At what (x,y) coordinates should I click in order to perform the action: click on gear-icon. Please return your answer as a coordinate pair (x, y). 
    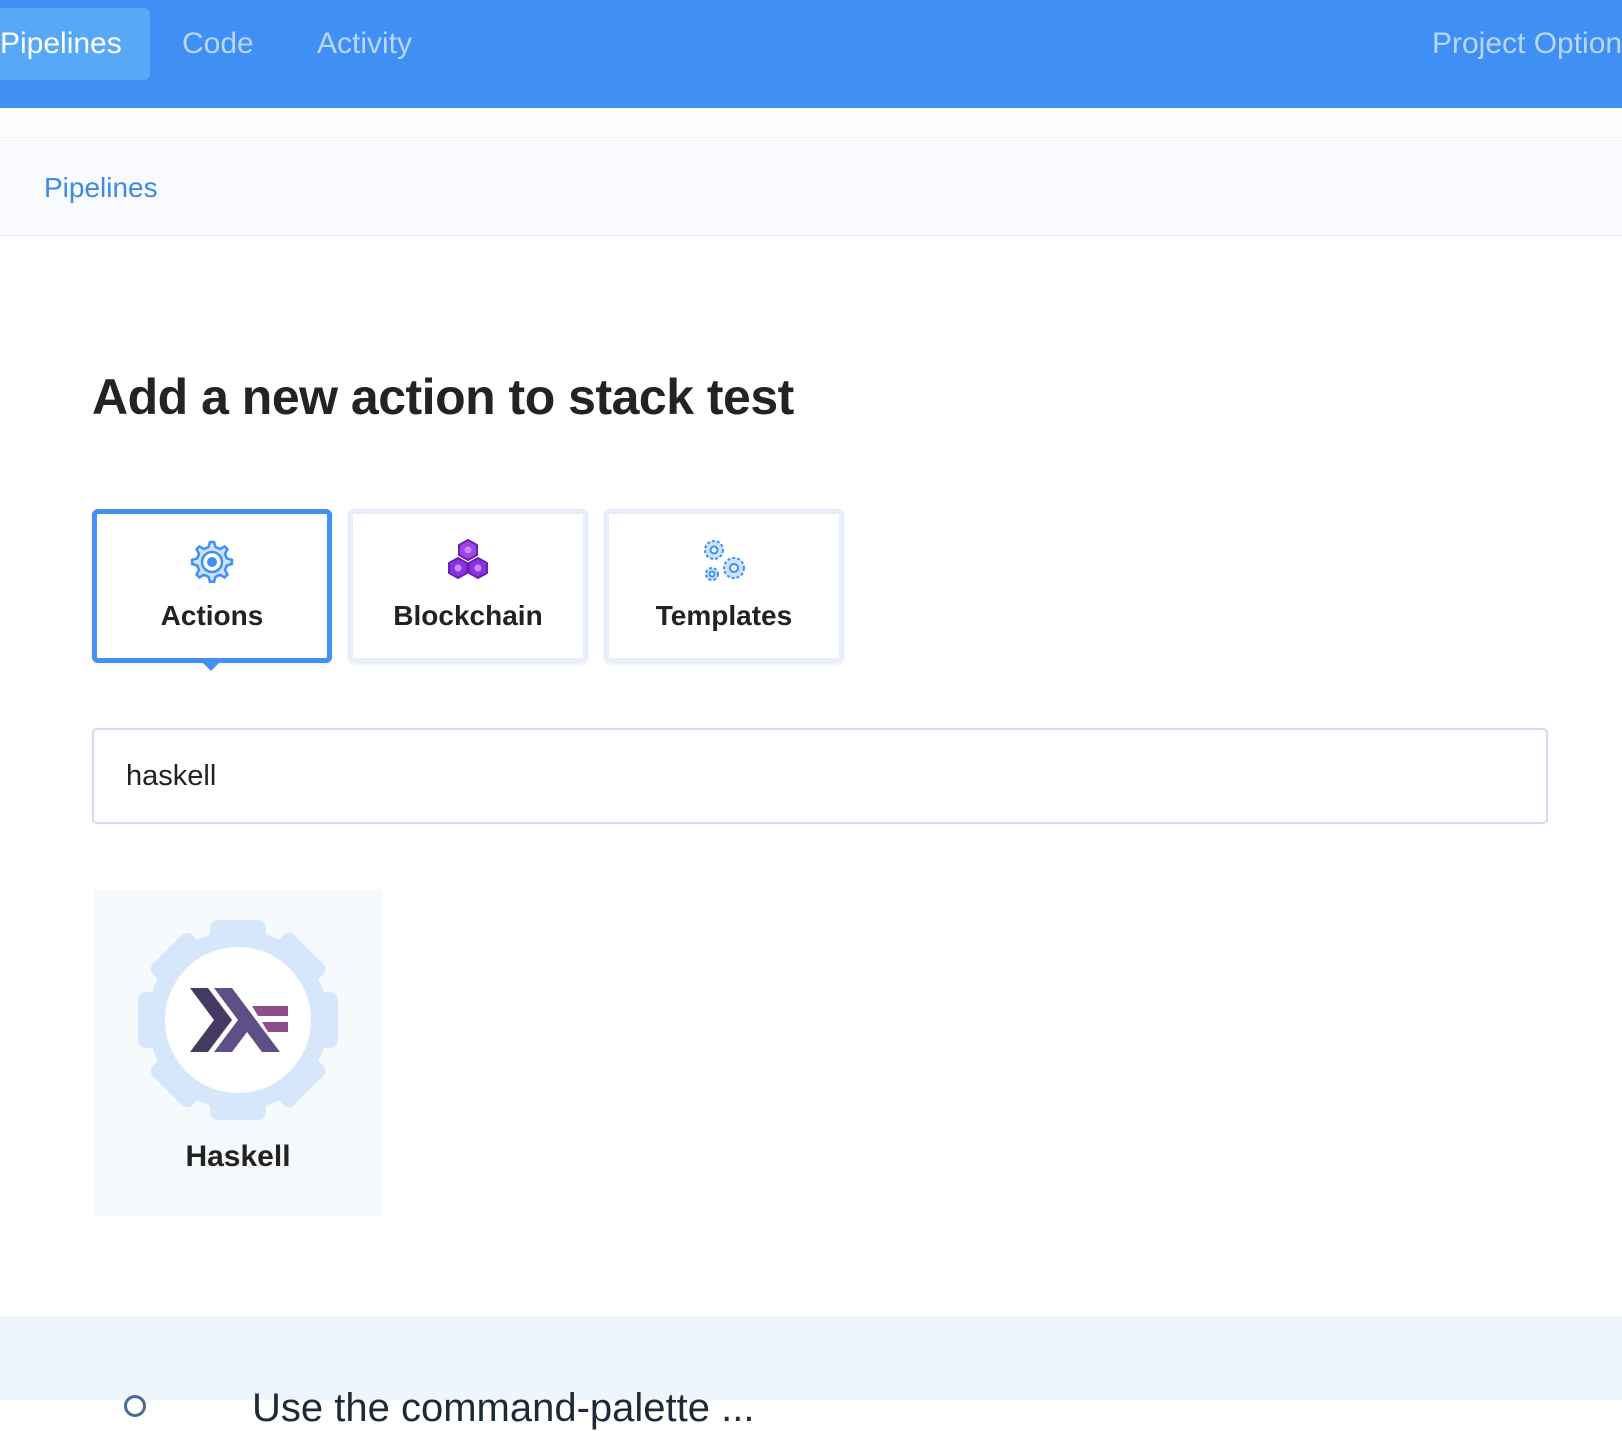
    Looking at the image, I should click on (212, 562).